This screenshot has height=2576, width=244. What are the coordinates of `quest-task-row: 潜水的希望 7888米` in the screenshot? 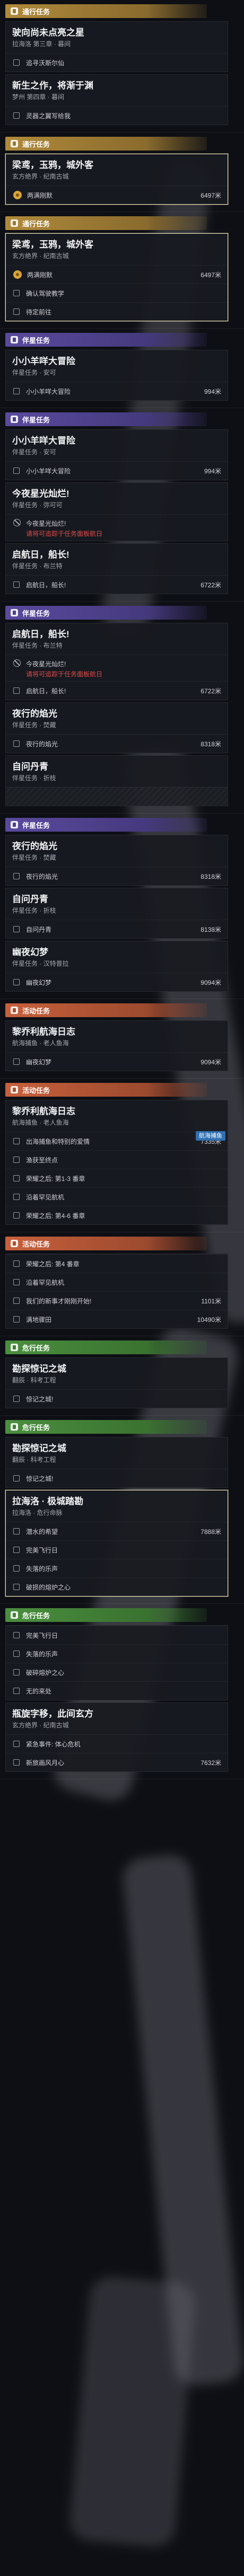 It's located at (117, 1531).